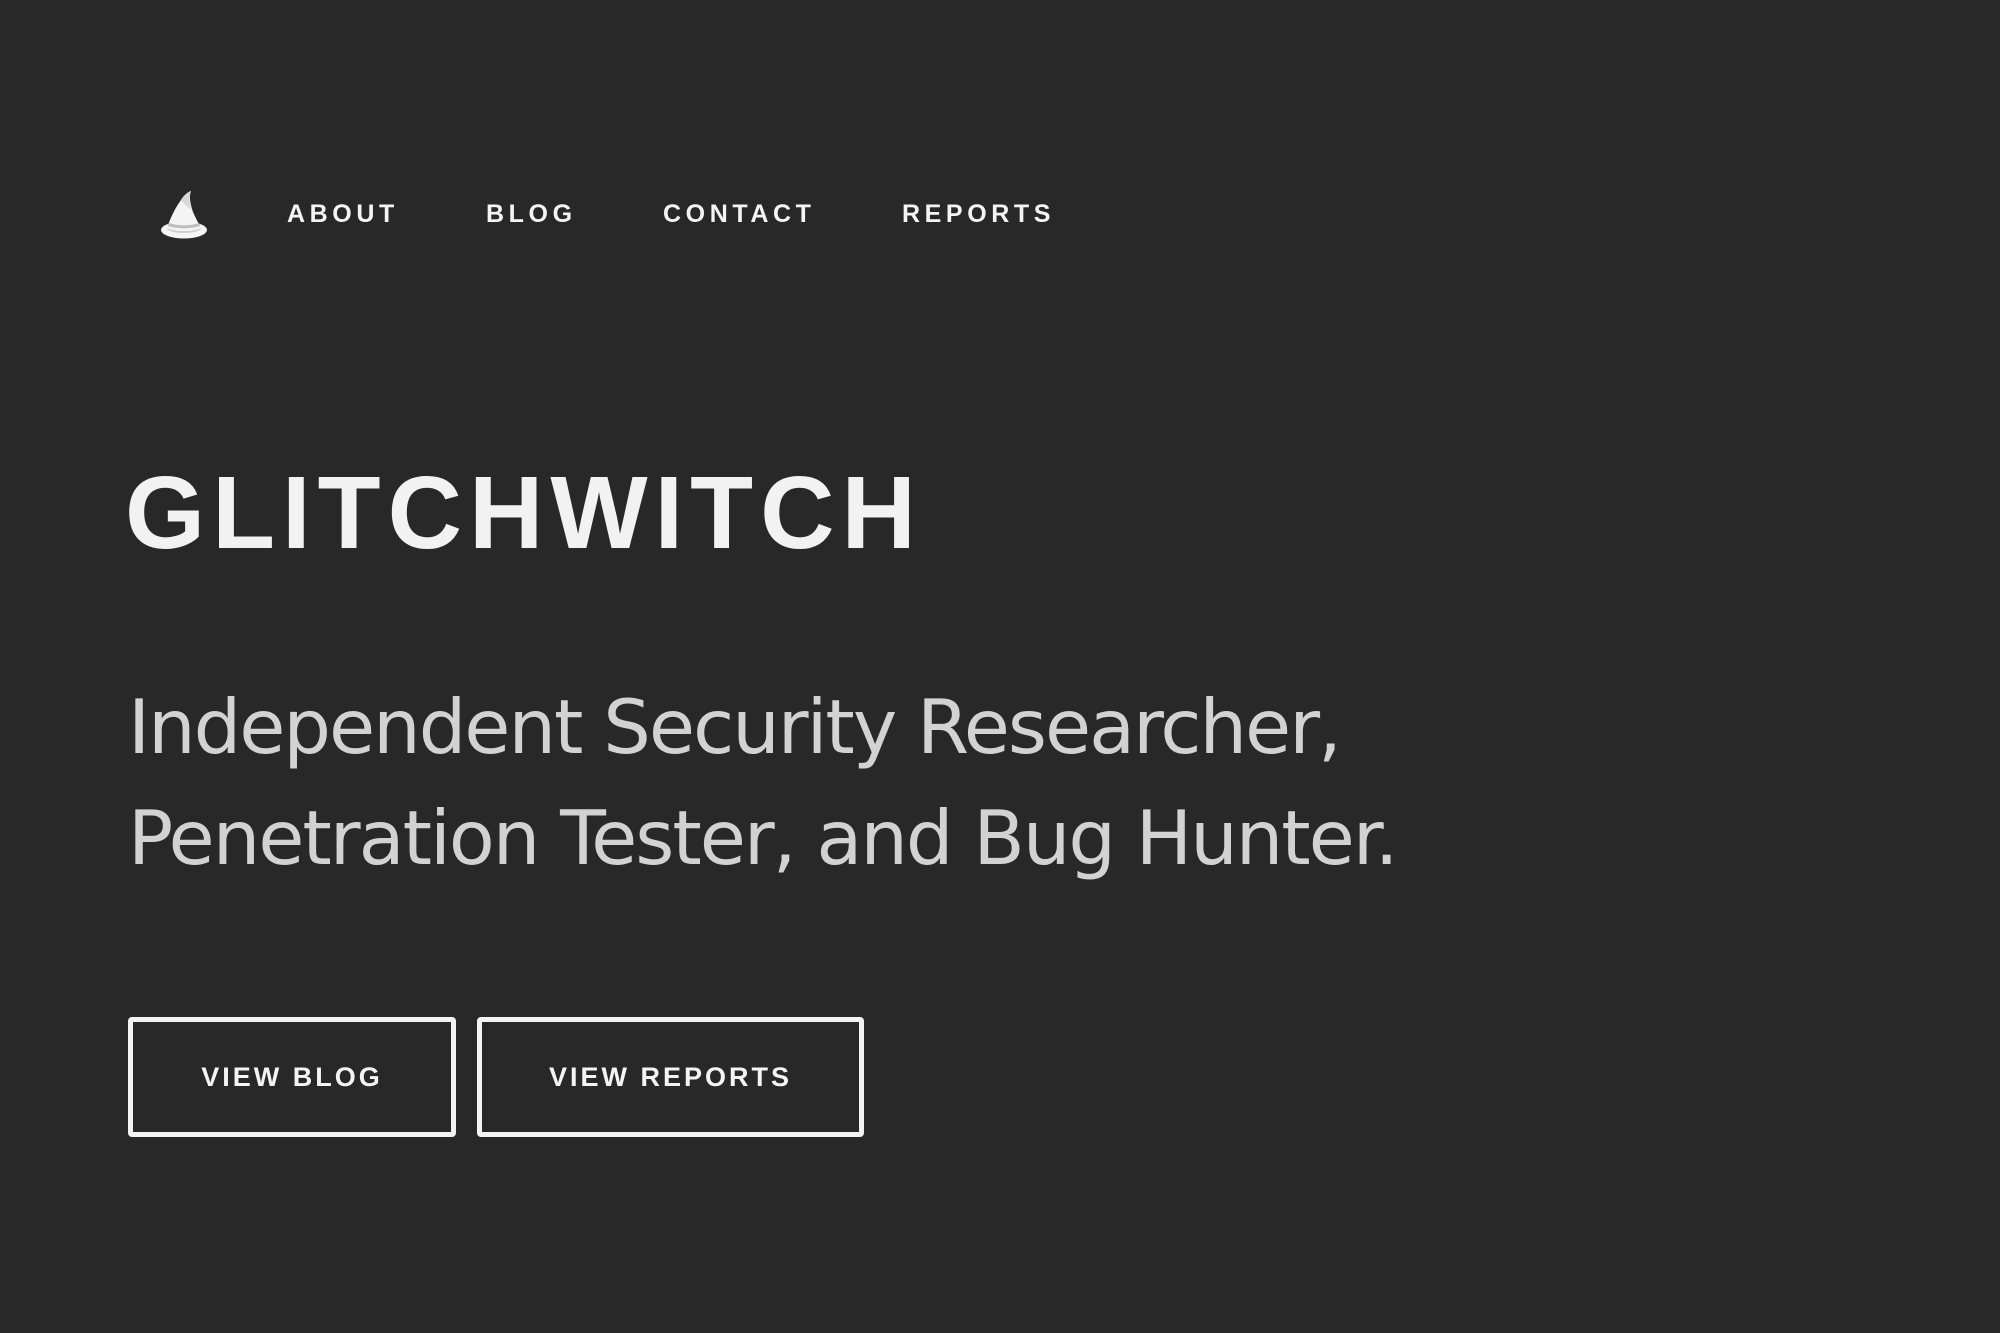 This screenshot has height=1333, width=2000. What do you see at coordinates (531, 214) in the screenshot?
I see `nav-link-blog: BLOG` at bounding box center [531, 214].